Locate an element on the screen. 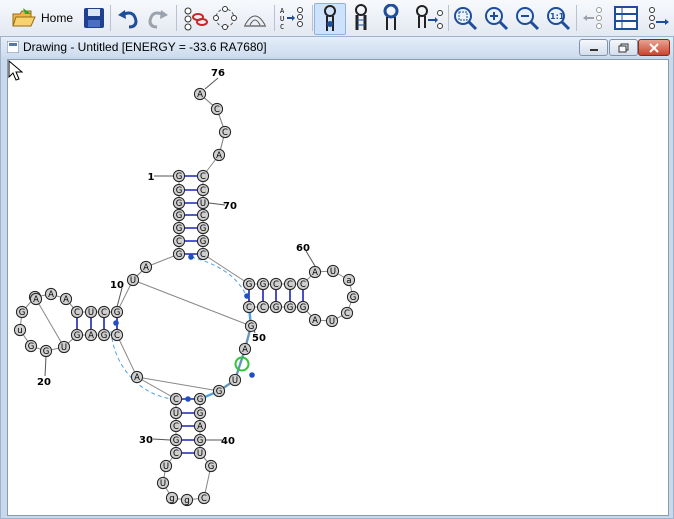 The width and height of the screenshot is (674, 519). save-button is located at coordinates (94, 18).